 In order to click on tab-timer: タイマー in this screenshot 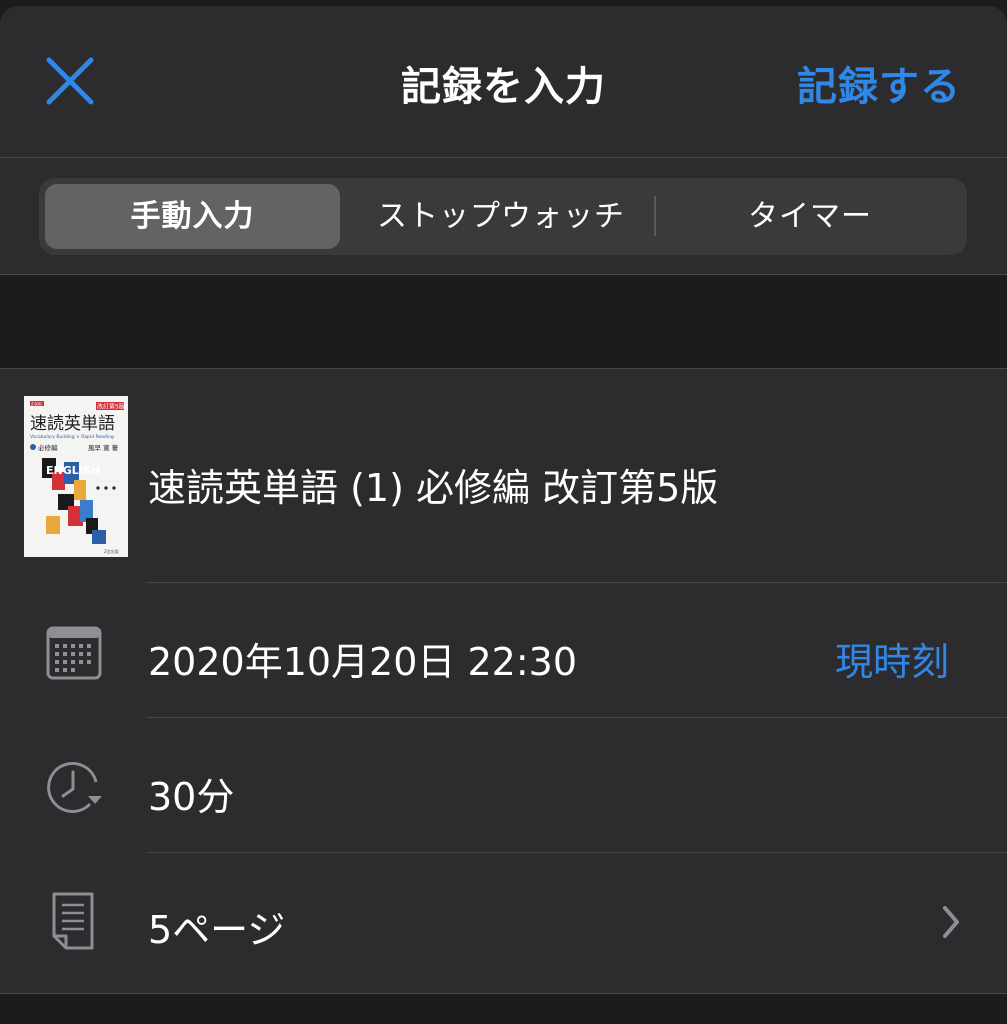, I will do `click(810, 216)`.